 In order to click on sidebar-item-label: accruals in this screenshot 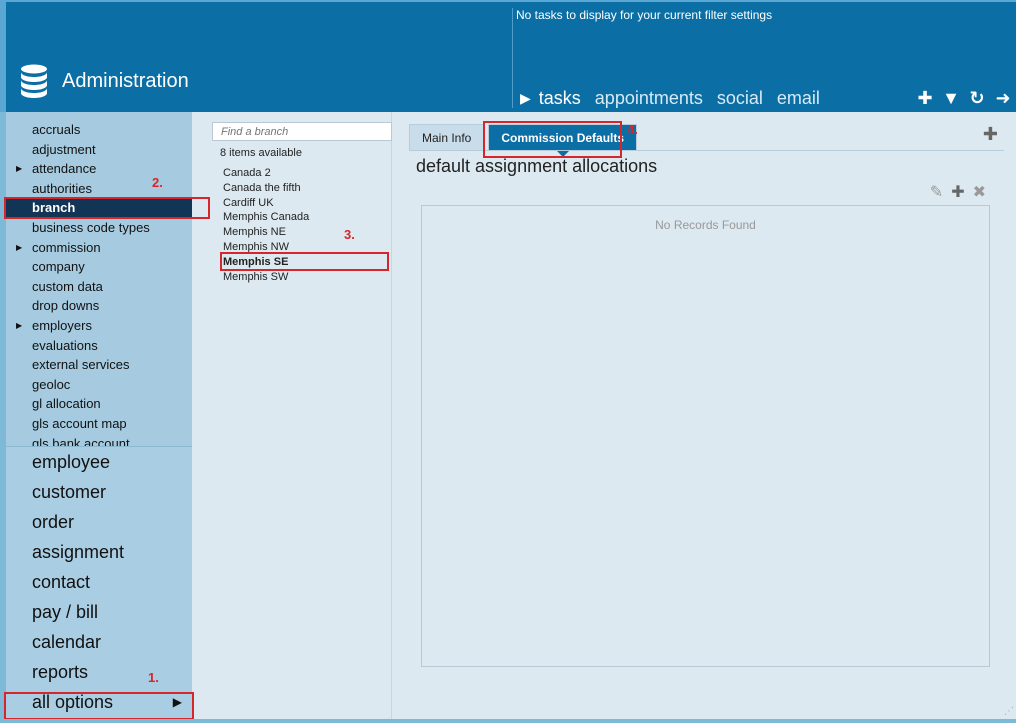, I will do `click(56, 129)`.